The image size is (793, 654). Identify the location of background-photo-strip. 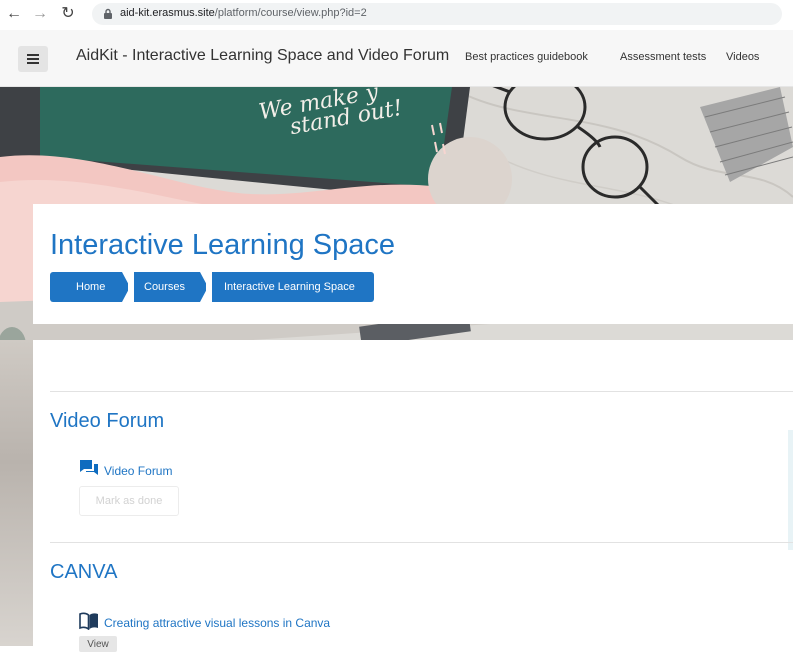
(16, 493).